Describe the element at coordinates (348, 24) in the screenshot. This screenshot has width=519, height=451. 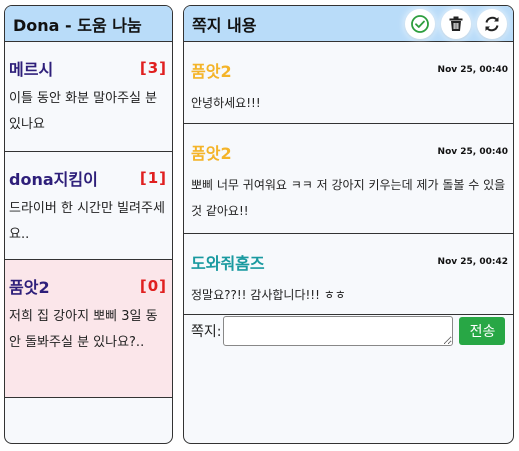
I see `message-panel-header: 쪽지 내용` at that location.